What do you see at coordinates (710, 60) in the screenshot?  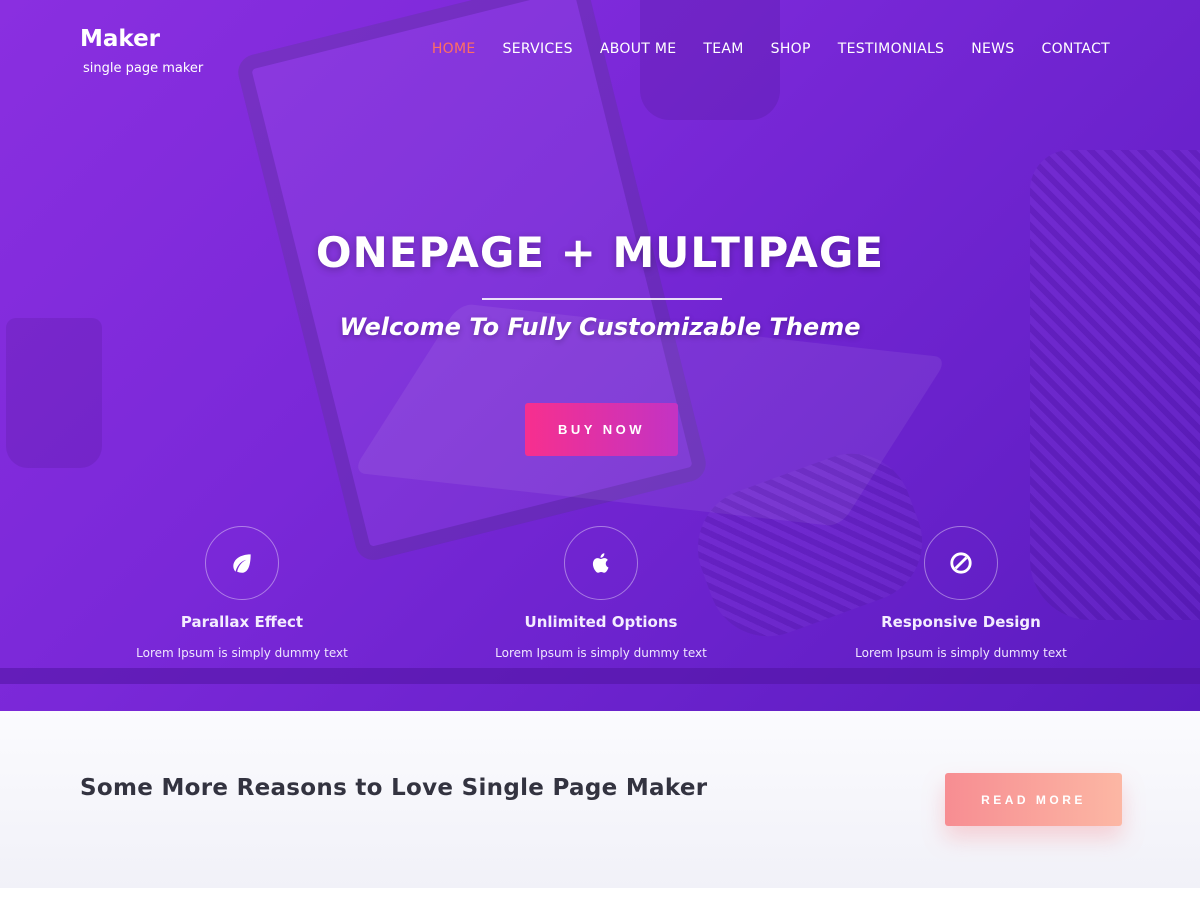 I see `background-photo-shape` at bounding box center [710, 60].